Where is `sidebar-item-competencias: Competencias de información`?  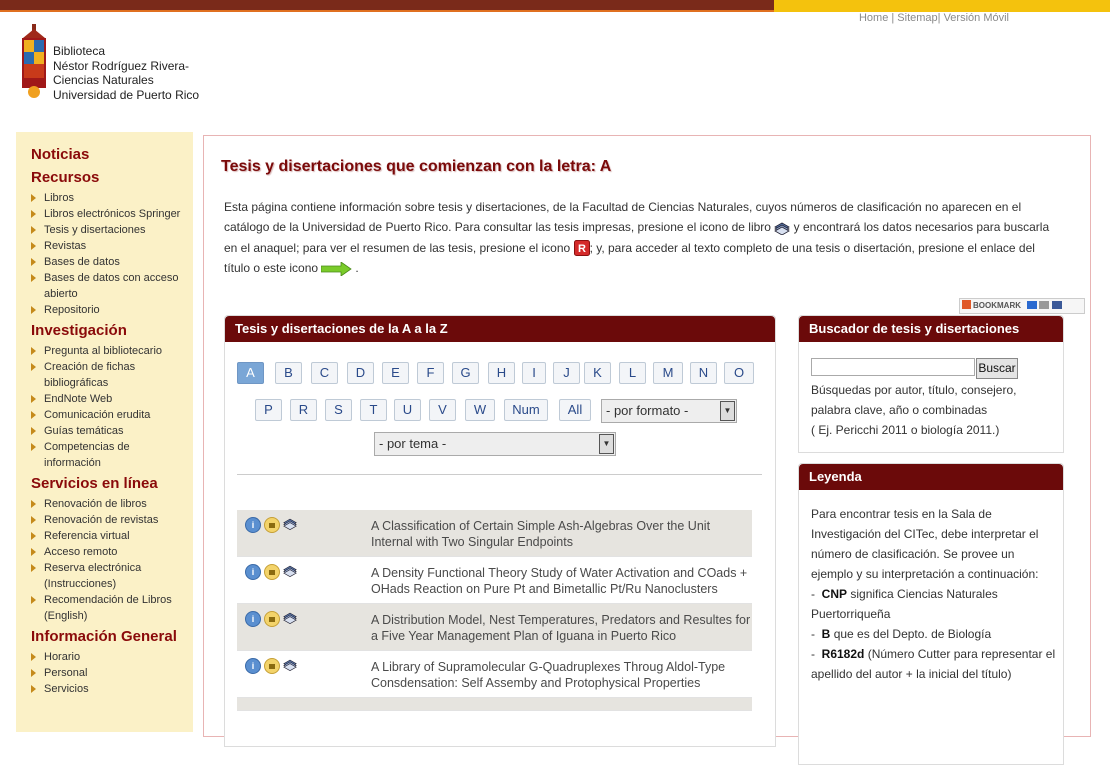
sidebar-item-competencias: Competencias de información is located at coordinates (104, 455).